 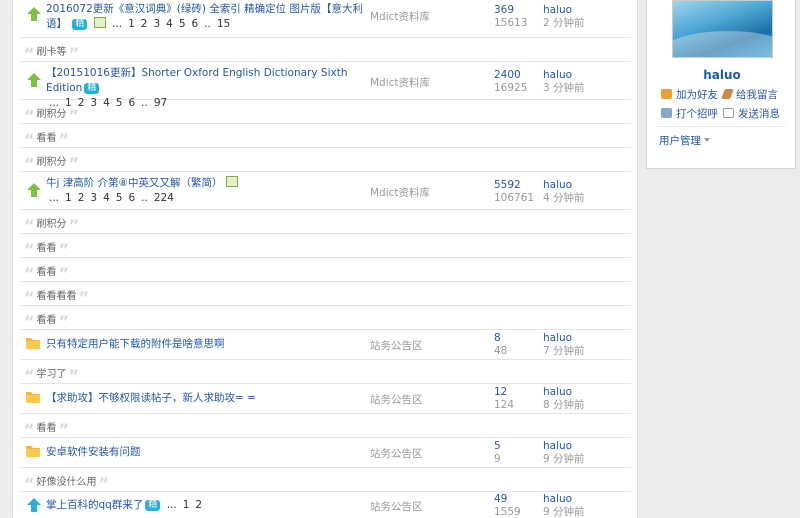 I want to click on thread-title-text-cont: 语】, so click(x=56, y=24).